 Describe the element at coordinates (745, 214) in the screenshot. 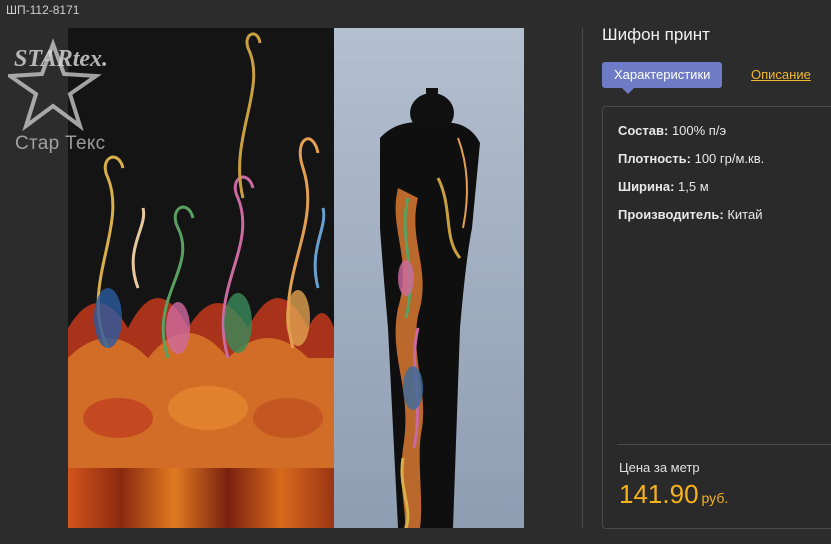

I see `spec-value: Китай` at that location.